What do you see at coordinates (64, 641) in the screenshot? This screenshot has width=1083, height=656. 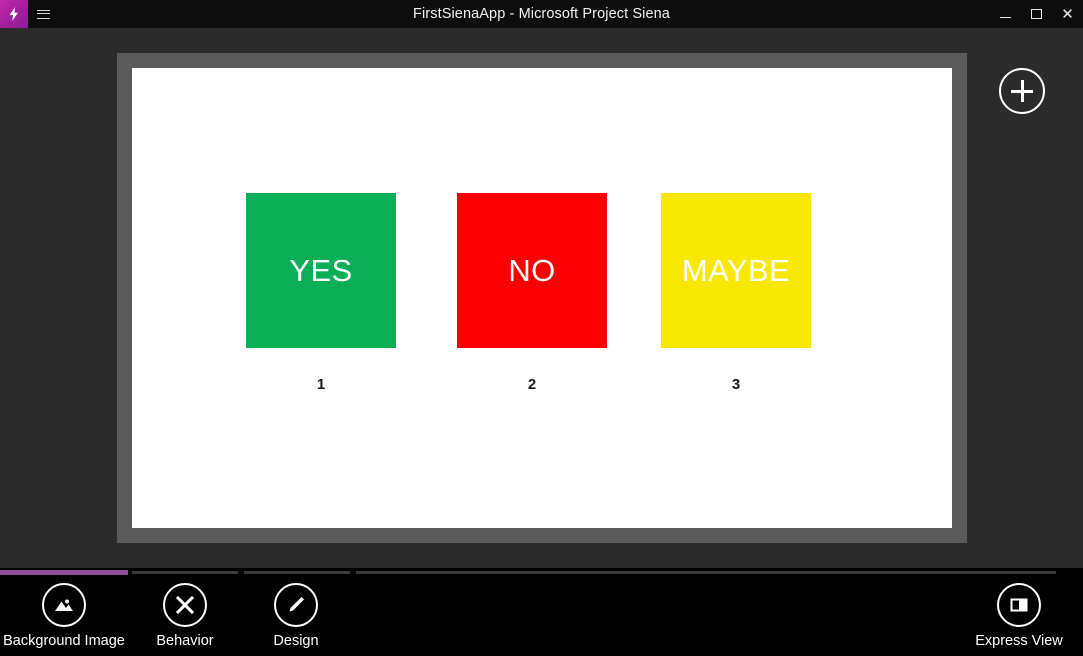 I see `tool-label-background-image: Background Image` at bounding box center [64, 641].